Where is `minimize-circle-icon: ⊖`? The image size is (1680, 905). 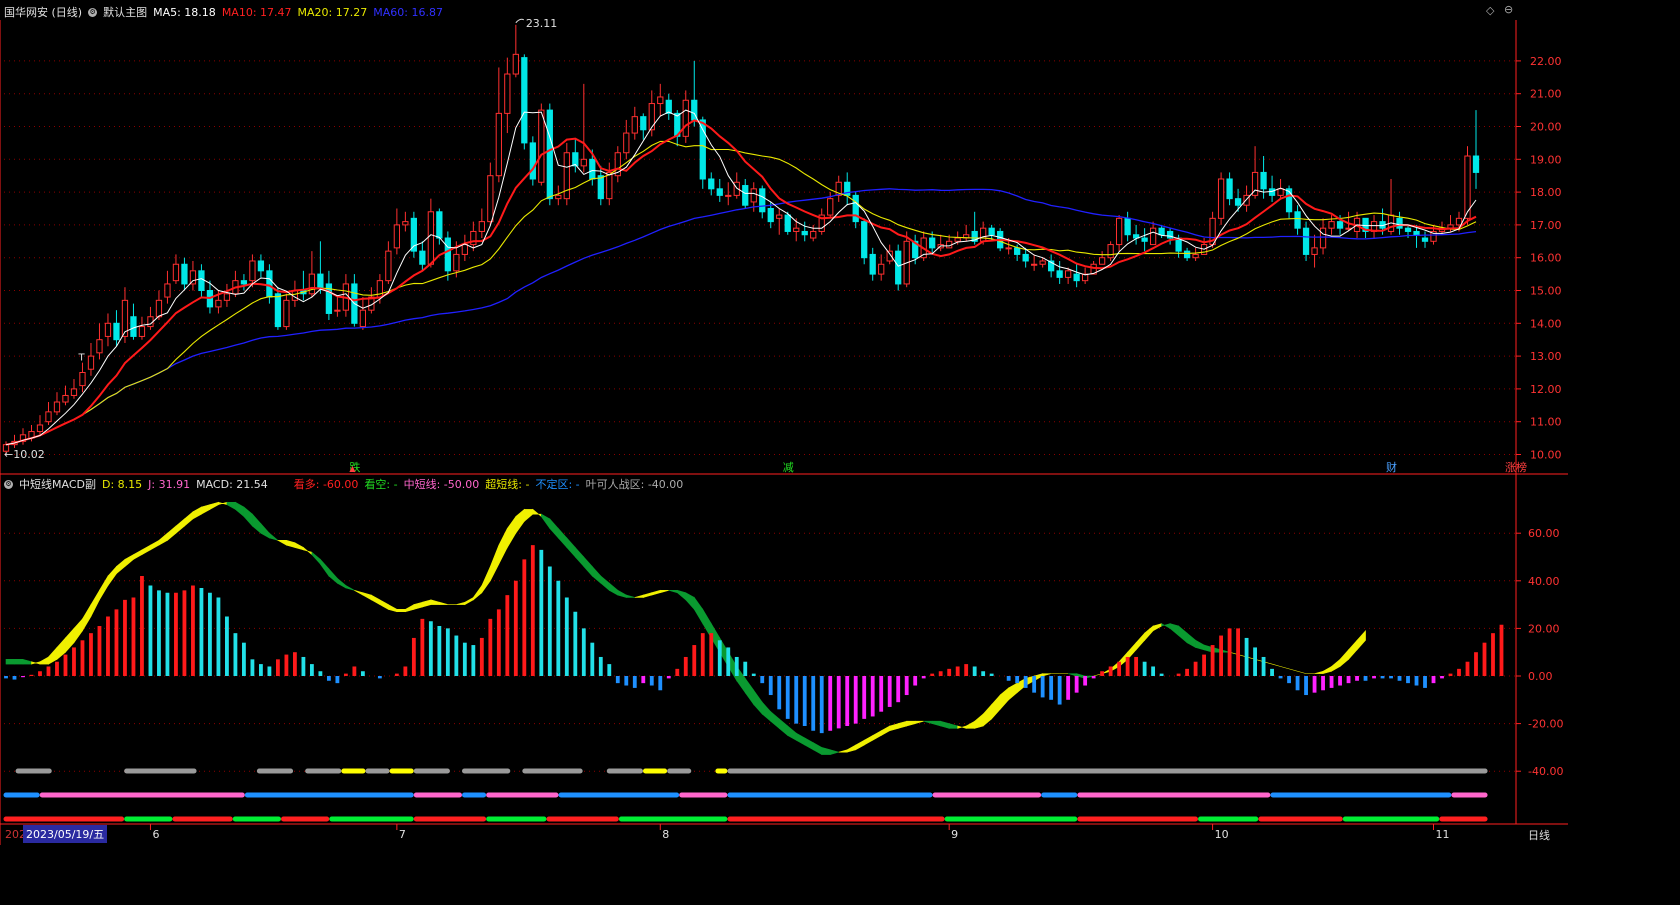
minimize-circle-icon: ⊖ is located at coordinates (1508, 9).